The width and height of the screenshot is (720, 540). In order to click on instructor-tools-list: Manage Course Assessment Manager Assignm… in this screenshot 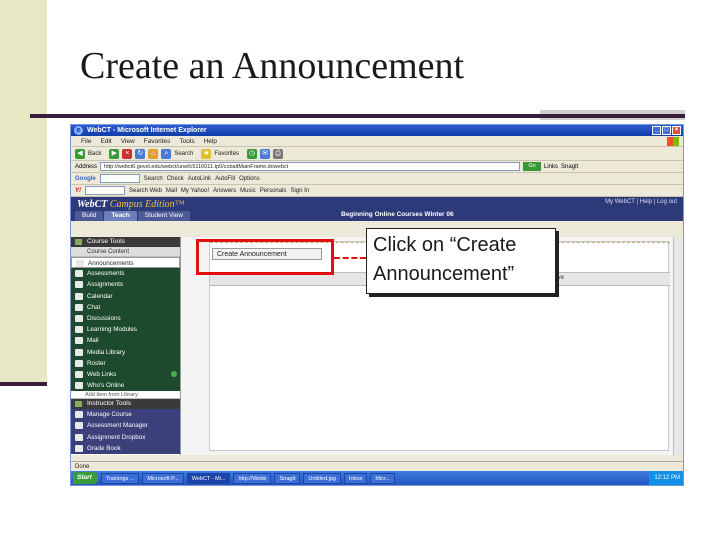, I will do `click(125, 431)`.